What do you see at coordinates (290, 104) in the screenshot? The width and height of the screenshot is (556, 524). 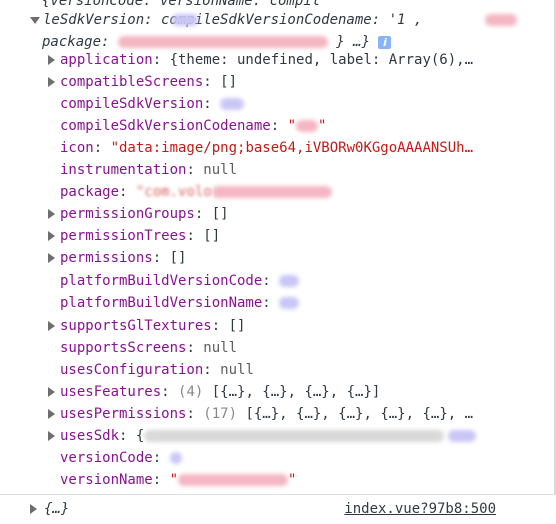 I see `prop-row: compileSdkVersion:` at bounding box center [290, 104].